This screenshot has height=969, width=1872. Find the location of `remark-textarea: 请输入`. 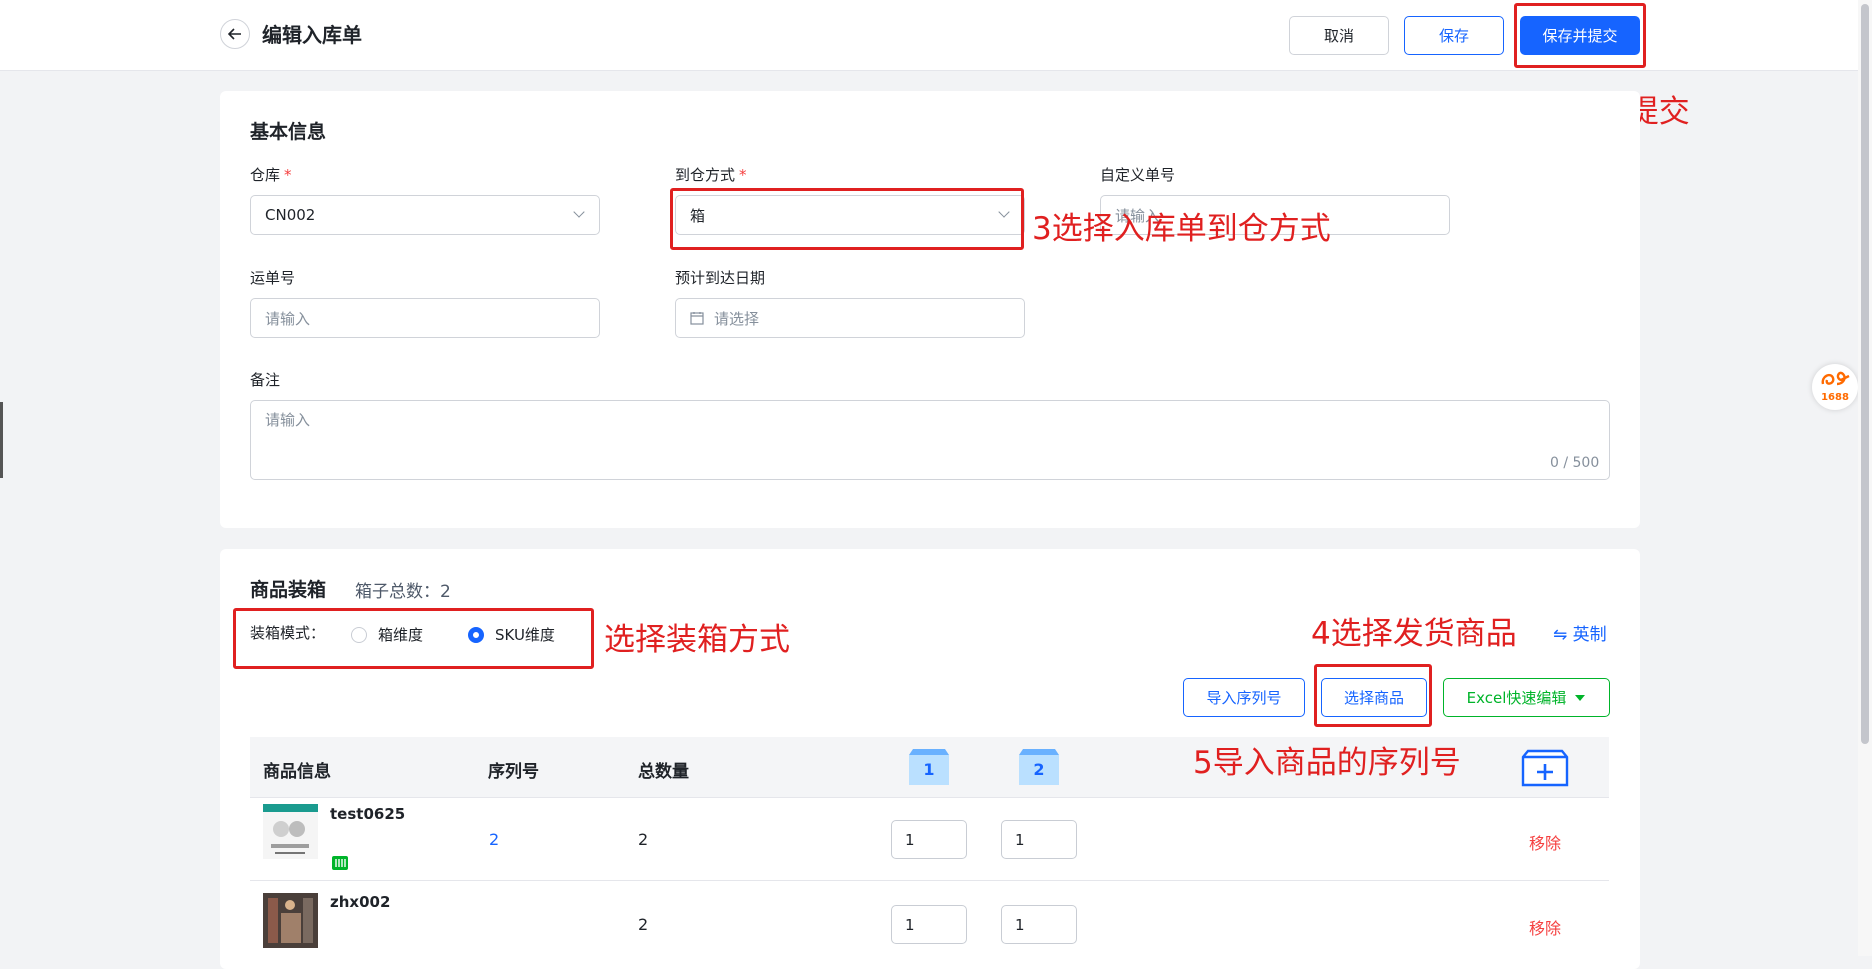

remark-textarea: 请输入 is located at coordinates (930, 440).